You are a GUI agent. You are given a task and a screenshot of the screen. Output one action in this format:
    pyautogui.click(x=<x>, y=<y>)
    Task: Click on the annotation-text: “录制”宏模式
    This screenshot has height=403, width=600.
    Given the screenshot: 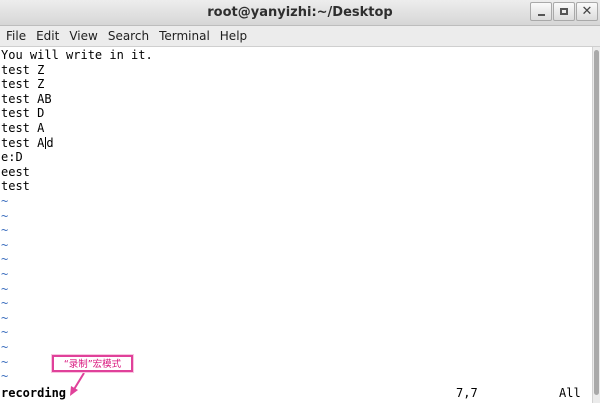 What is the action you would take?
    pyautogui.click(x=92, y=364)
    